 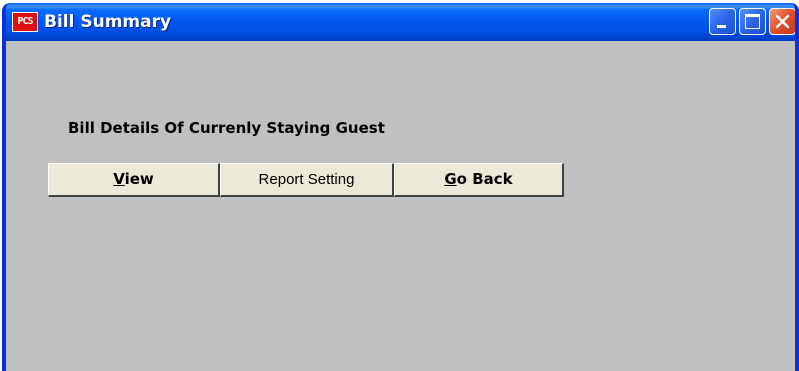 I want to click on maximize-button, so click(x=752, y=21).